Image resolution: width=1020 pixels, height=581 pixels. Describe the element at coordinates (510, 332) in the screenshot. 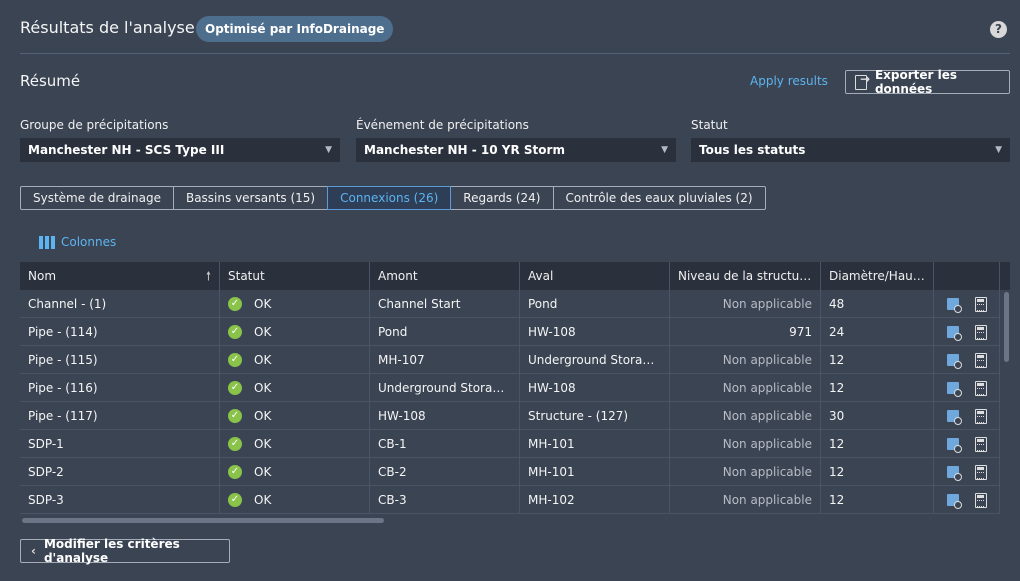

I see `table-row: Pipe - (114) ✓ OK Pond HW-108 971 24` at that location.